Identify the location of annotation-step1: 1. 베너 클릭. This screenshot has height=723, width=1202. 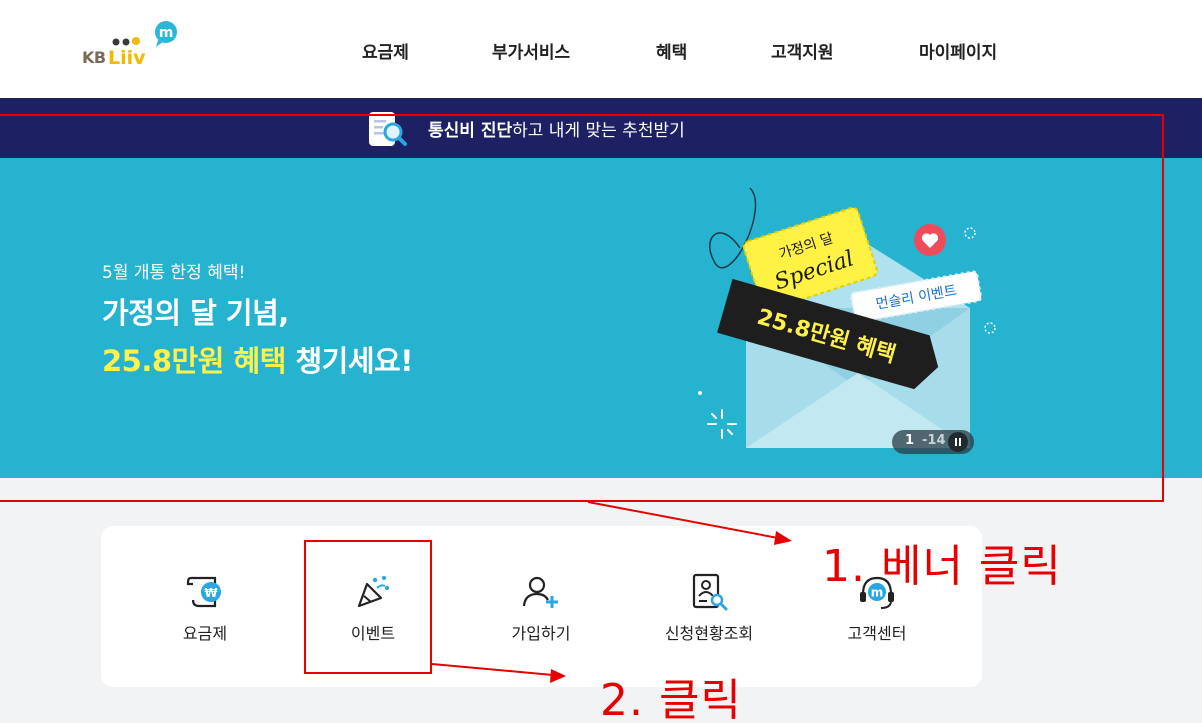
(942, 566).